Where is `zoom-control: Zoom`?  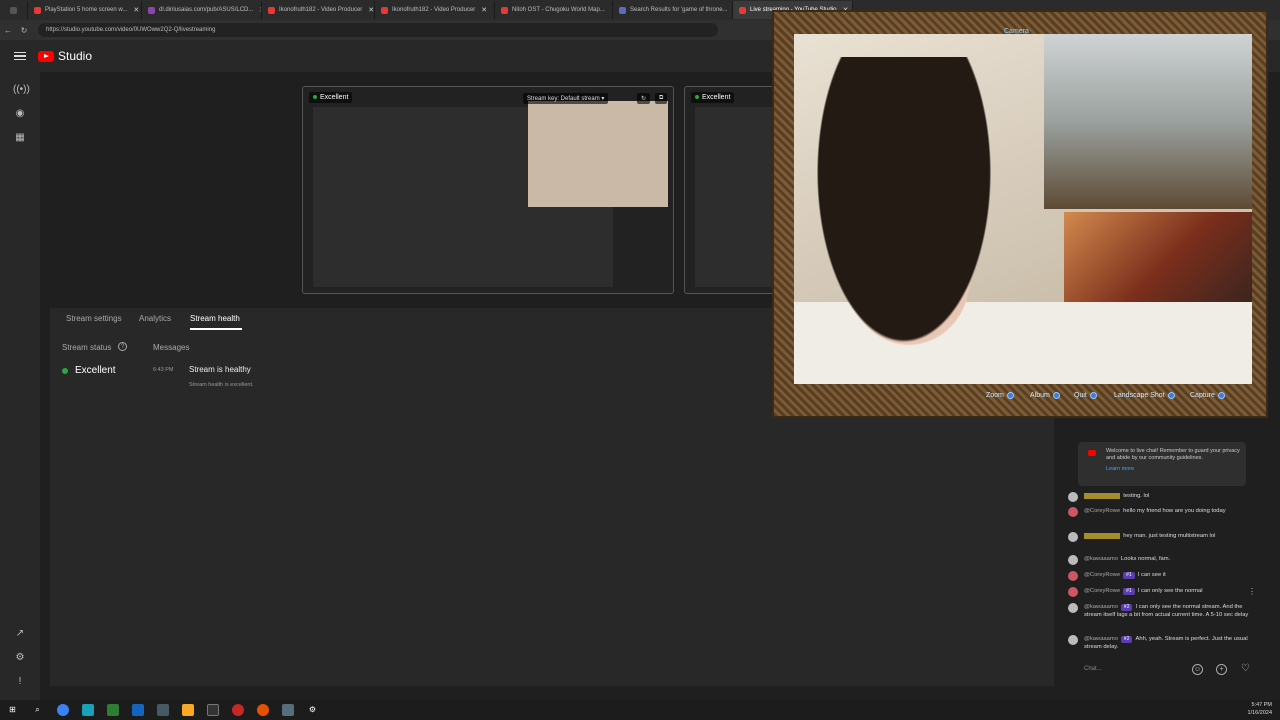 zoom-control: Zoom is located at coordinates (1000, 395).